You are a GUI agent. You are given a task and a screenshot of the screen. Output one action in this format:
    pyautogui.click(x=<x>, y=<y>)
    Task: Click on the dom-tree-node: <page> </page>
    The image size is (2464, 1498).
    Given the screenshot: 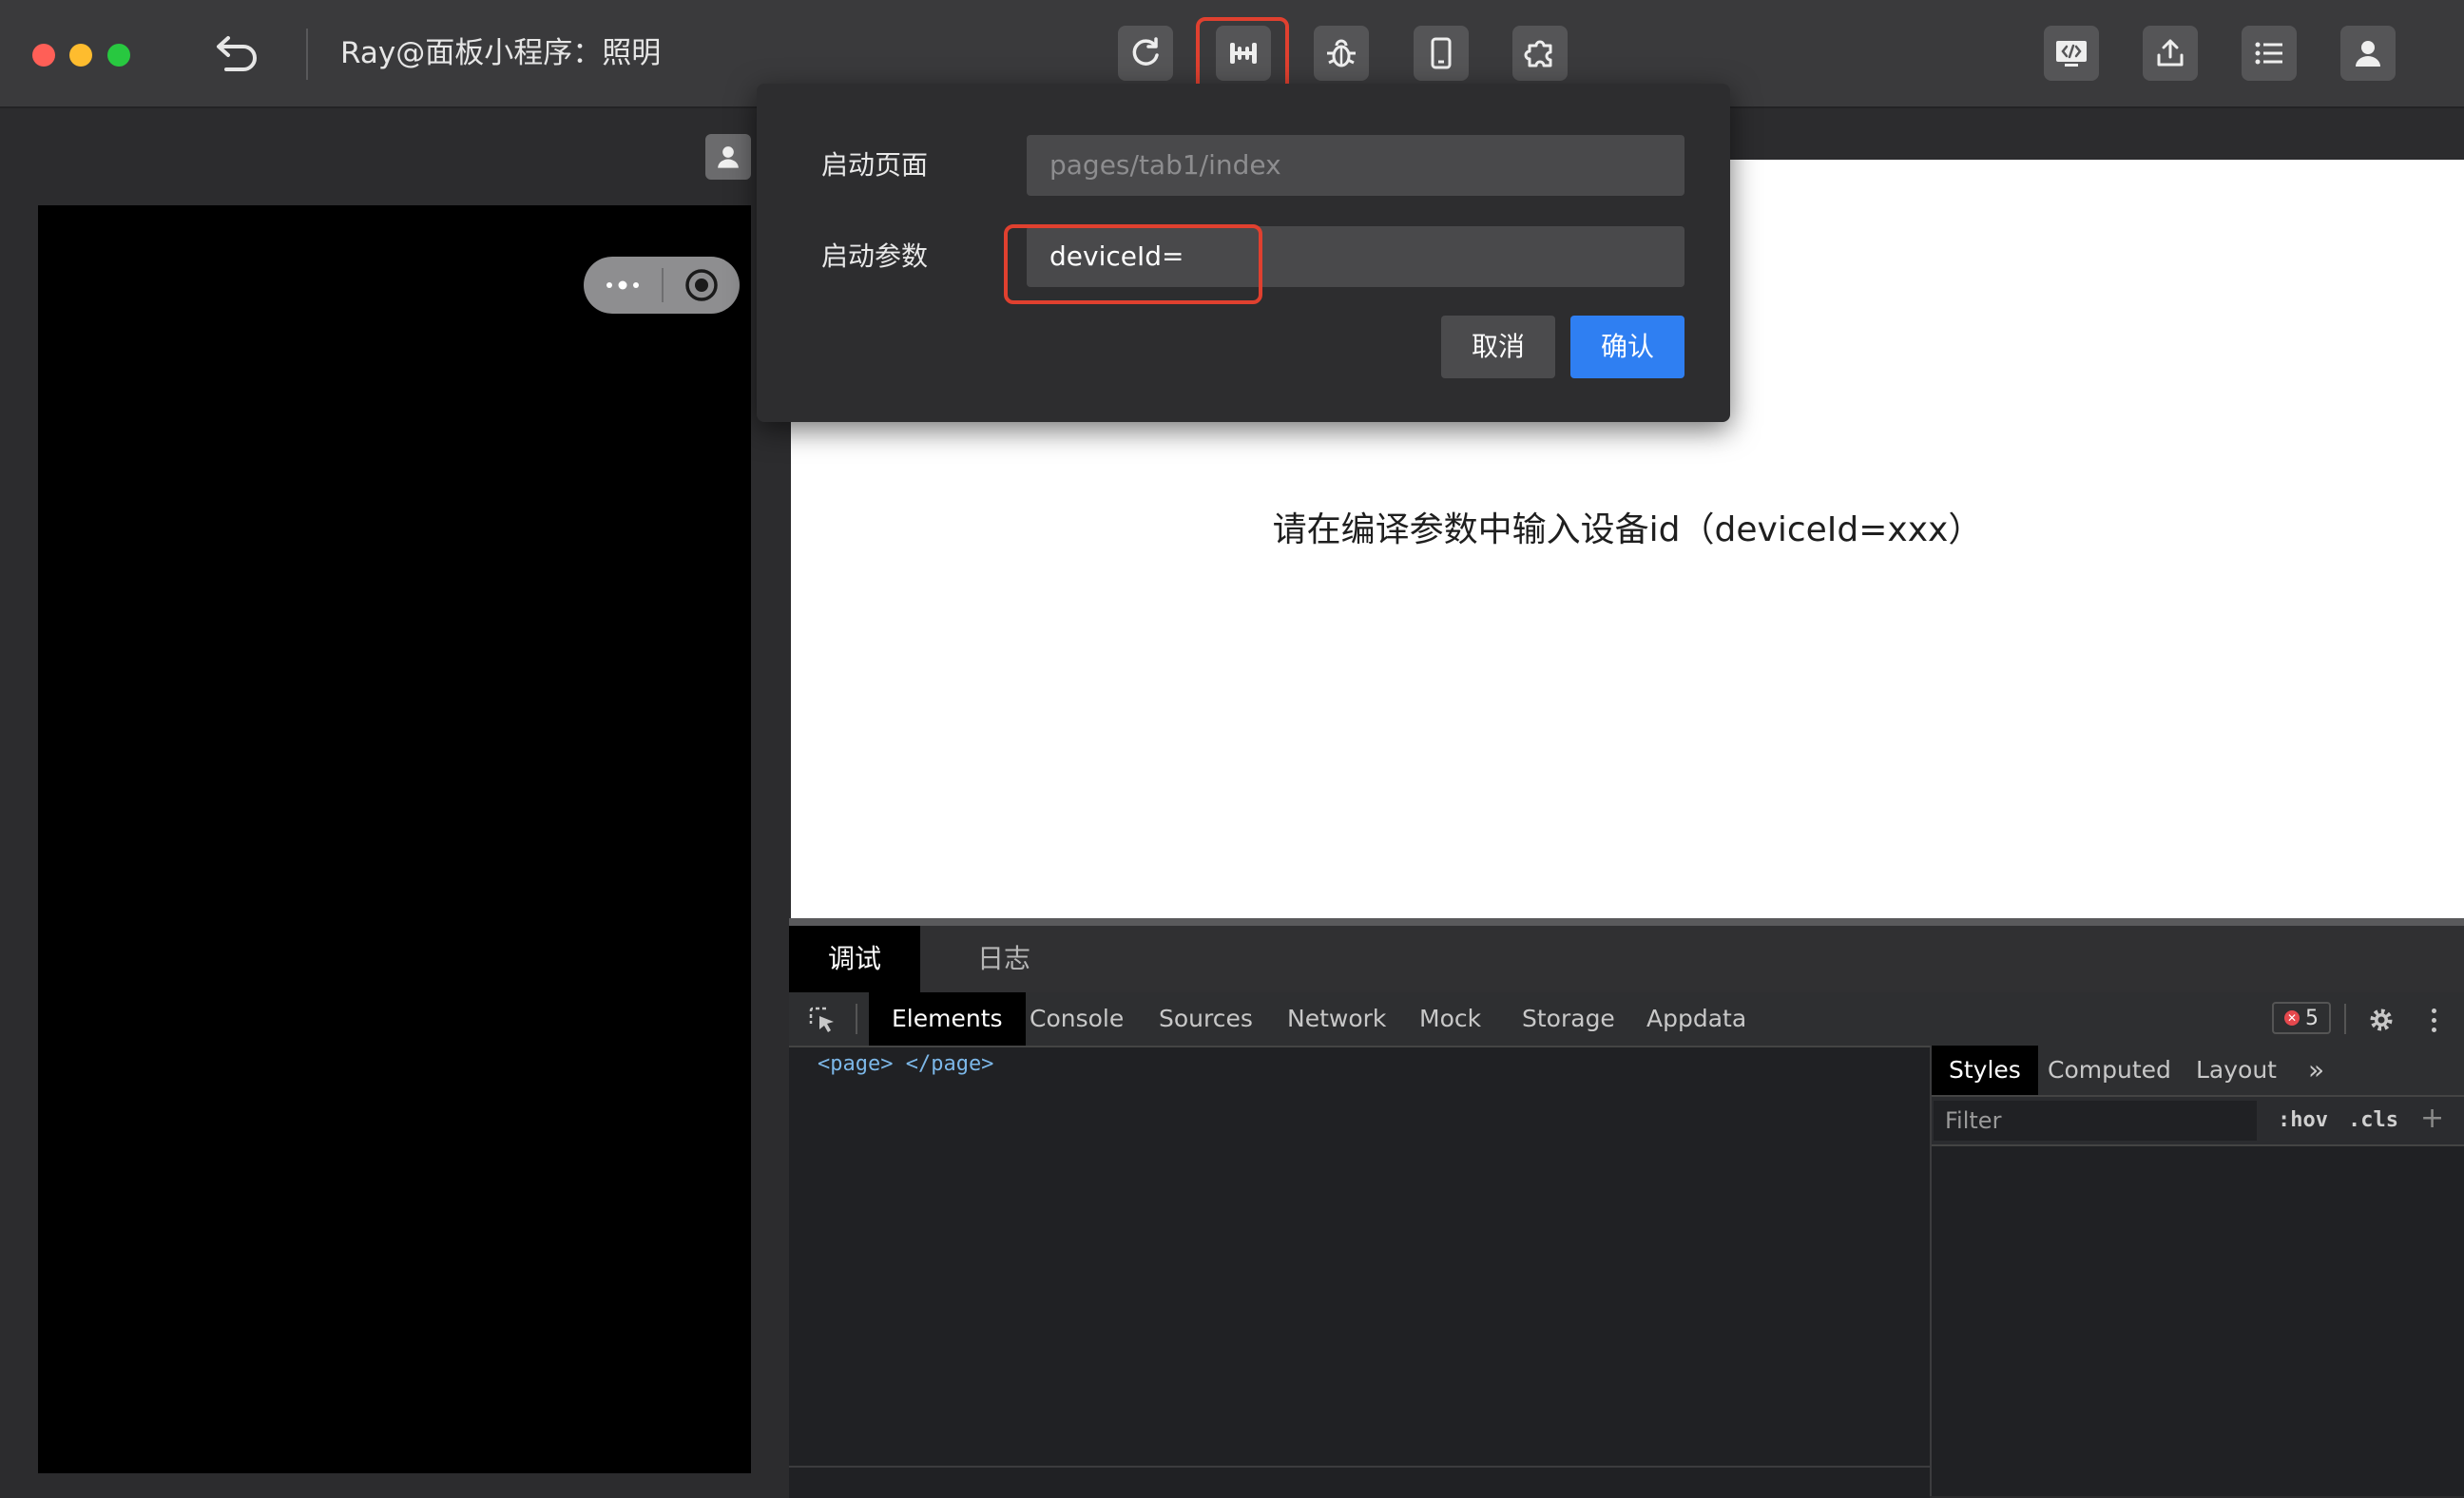 What is the action you would take?
    pyautogui.click(x=905, y=1064)
    